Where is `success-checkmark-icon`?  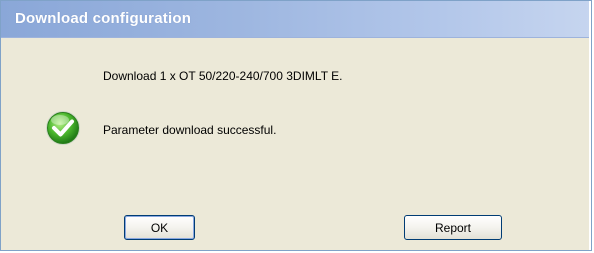 success-checkmark-icon is located at coordinates (63, 128).